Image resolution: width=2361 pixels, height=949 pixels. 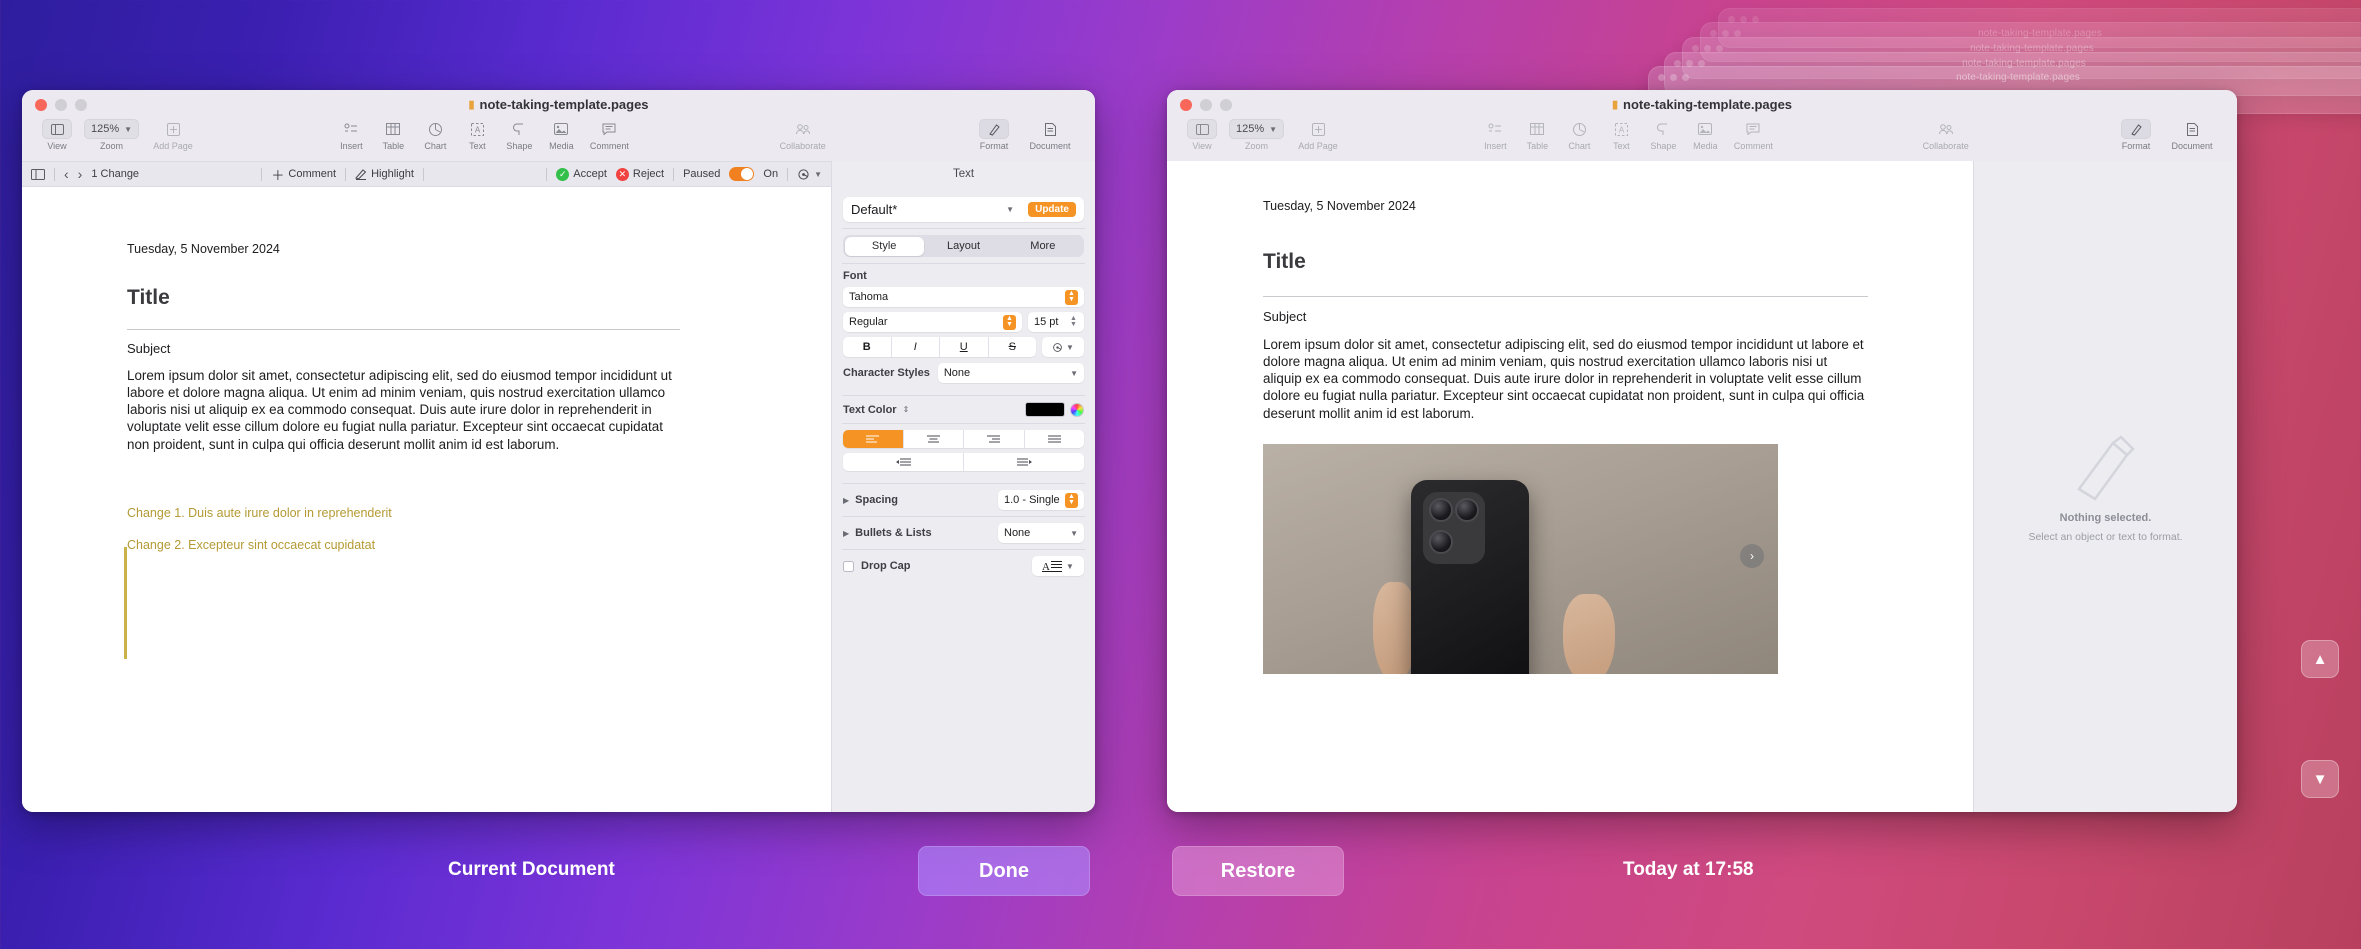 I want to click on text-color-swatch, so click(x=1045, y=409).